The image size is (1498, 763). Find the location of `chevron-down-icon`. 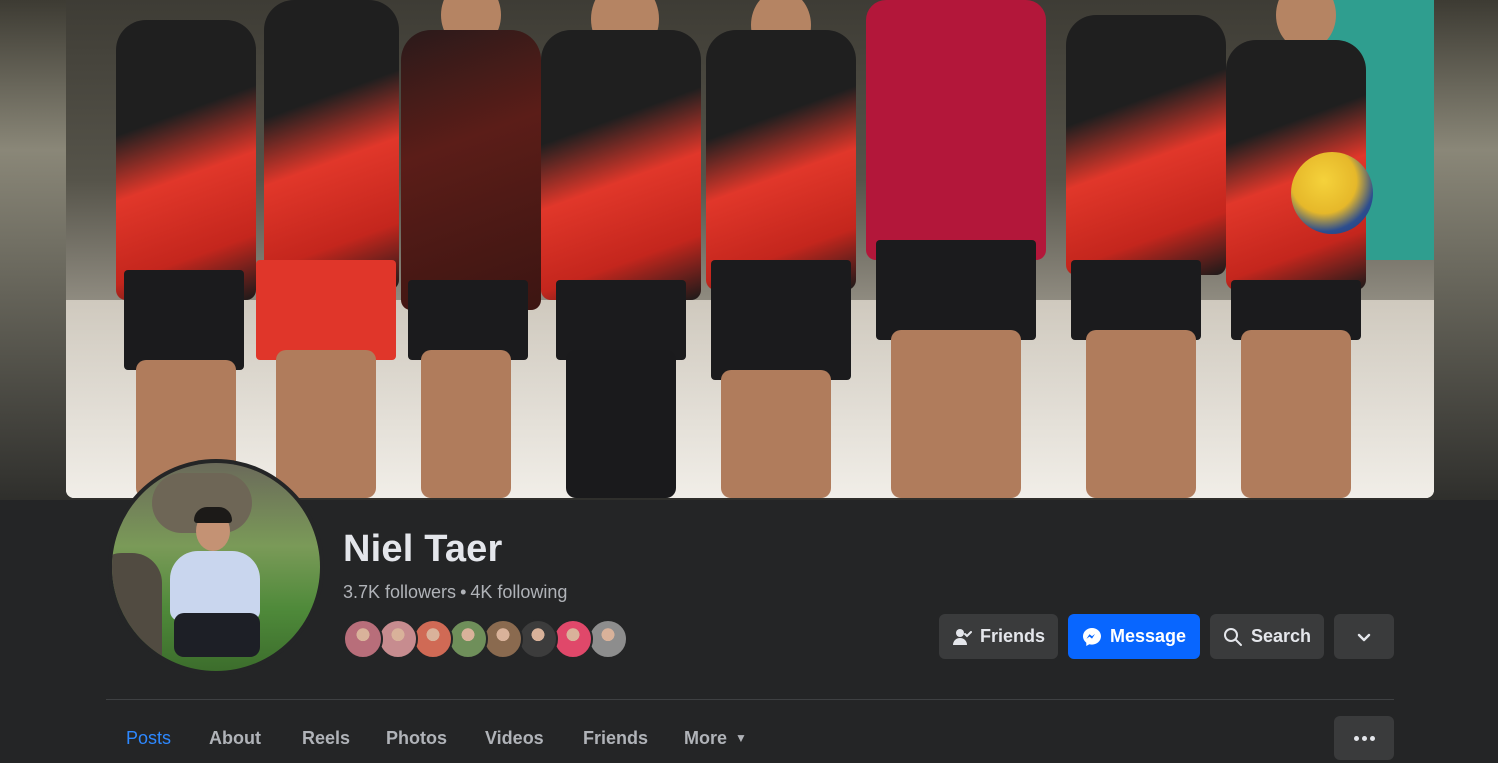

chevron-down-icon is located at coordinates (1364, 637).